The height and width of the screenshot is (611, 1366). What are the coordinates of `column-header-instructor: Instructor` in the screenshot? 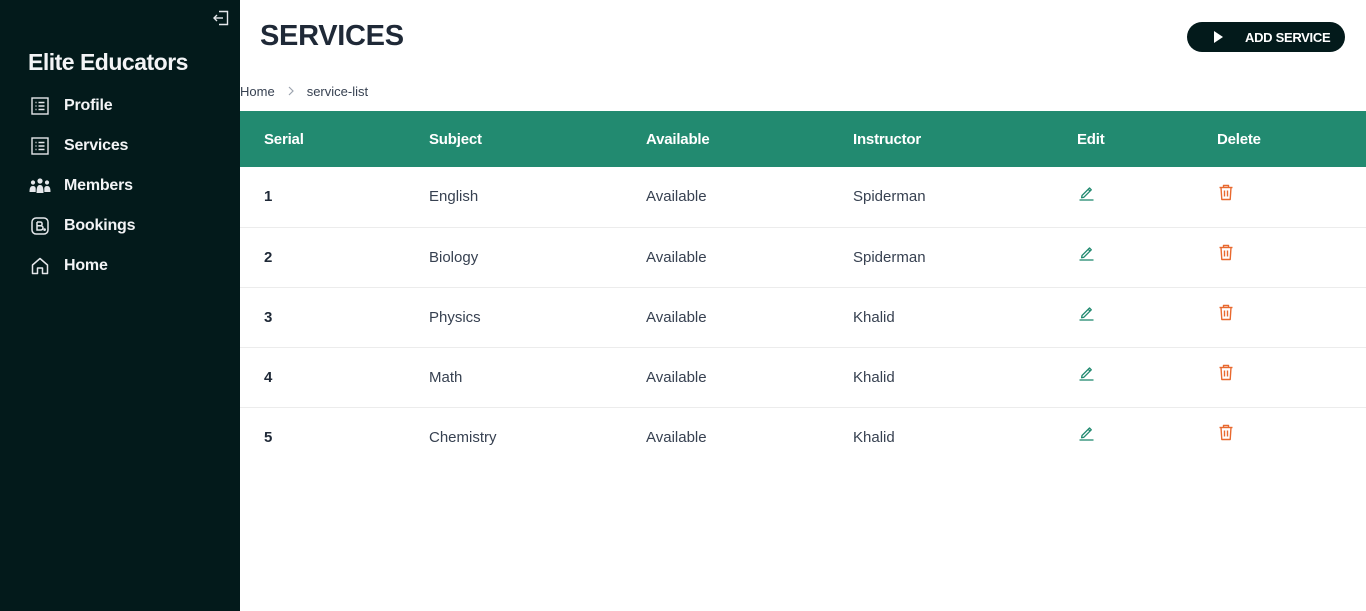 It's located at (887, 139).